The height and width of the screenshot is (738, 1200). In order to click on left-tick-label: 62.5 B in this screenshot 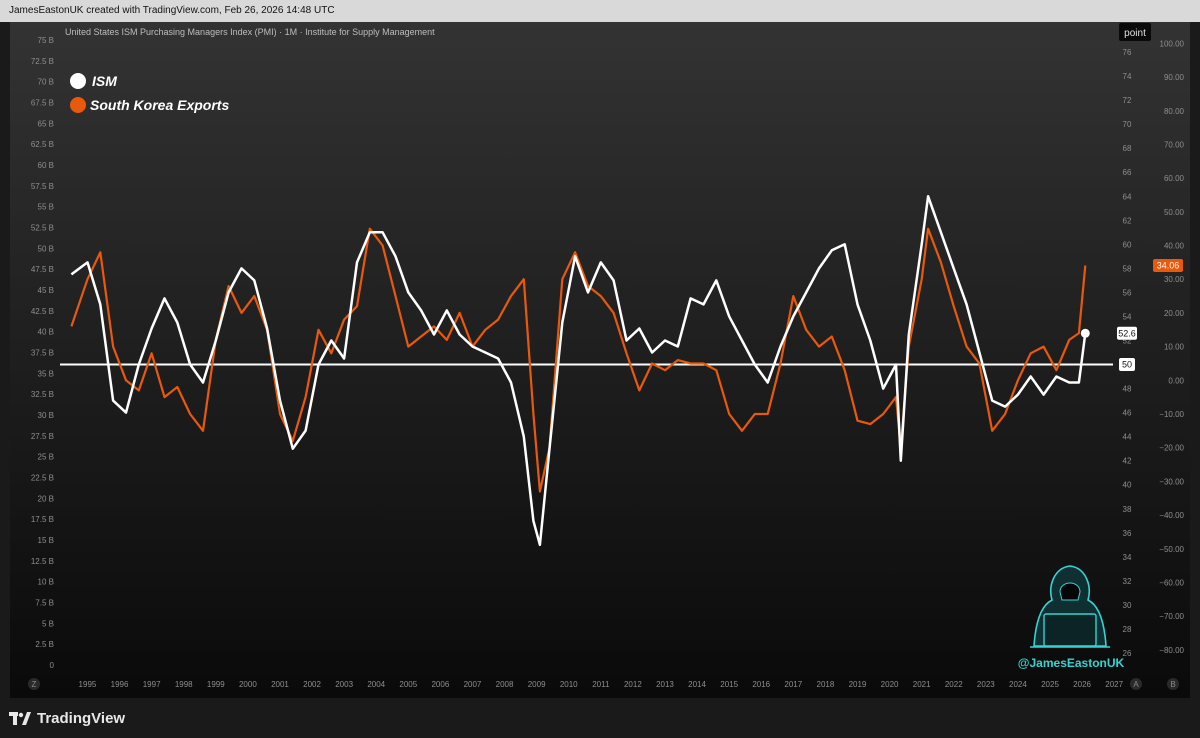, I will do `click(42, 144)`.